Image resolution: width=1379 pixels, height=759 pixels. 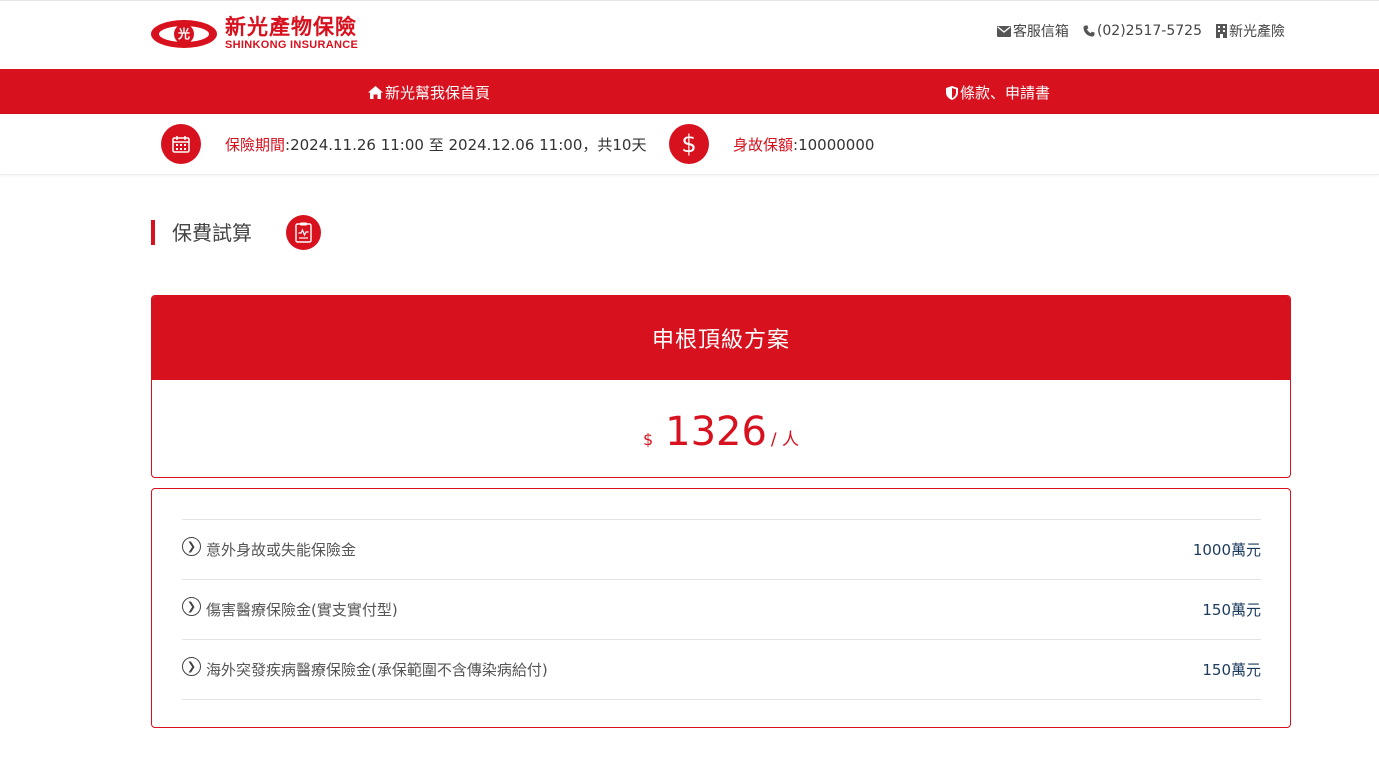 What do you see at coordinates (998, 92) in the screenshot?
I see `nav-terms-link: 條款、申請書` at bounding box center [998, 92].